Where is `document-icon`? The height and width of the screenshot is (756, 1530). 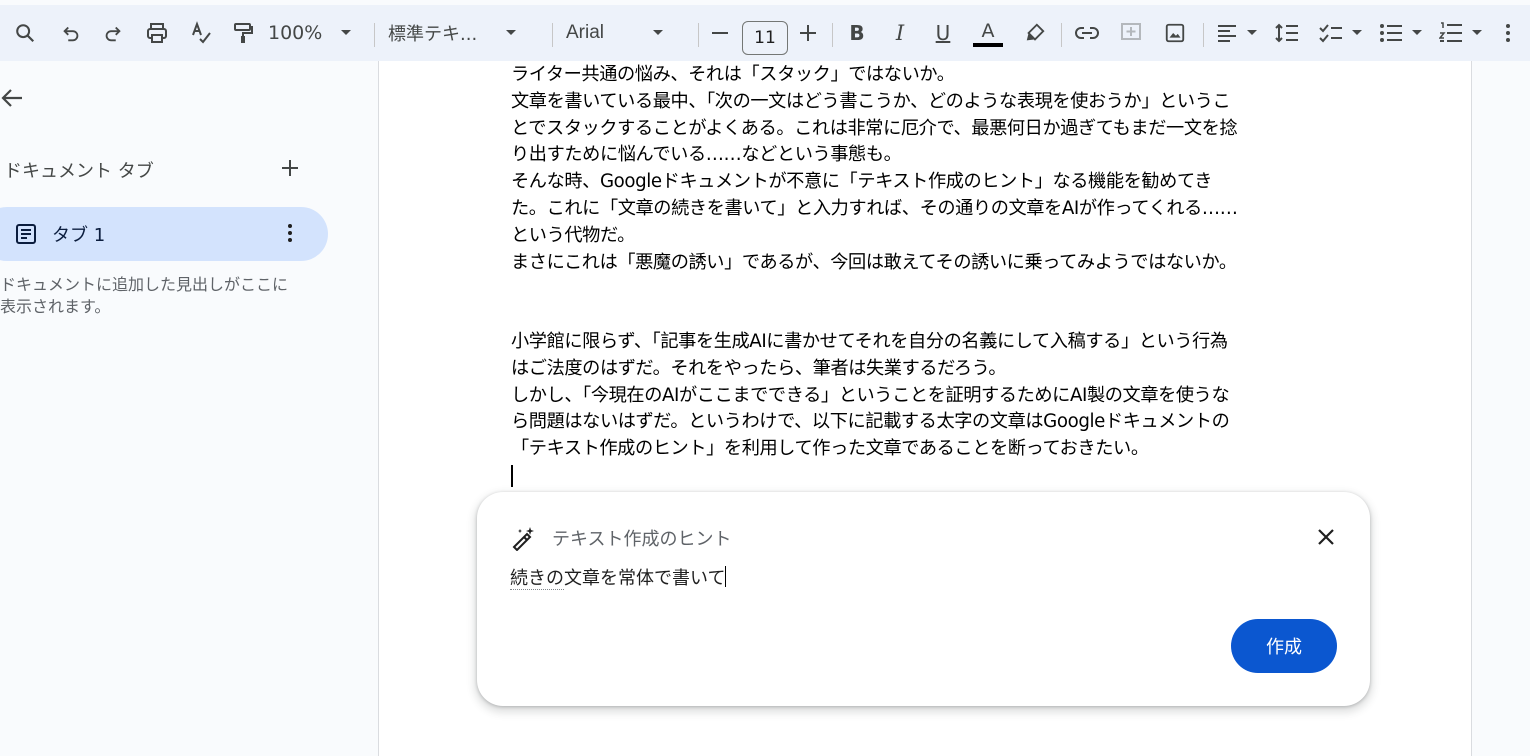
document-icon is located at coordinates (26, 236).